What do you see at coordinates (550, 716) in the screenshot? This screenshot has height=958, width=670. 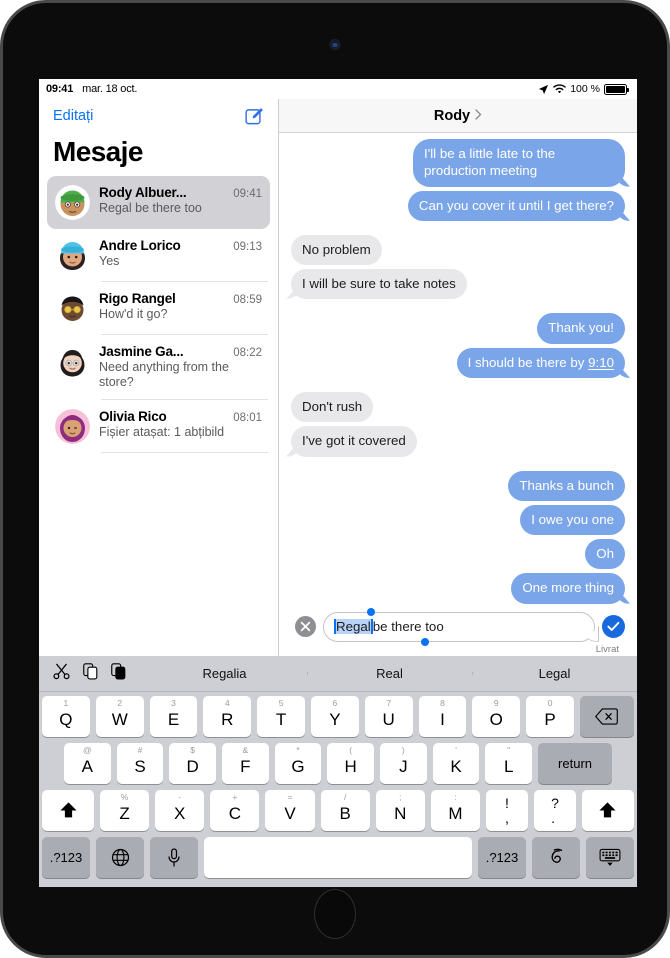 I see `key-p: 0P` at bounding box center [550, 716].